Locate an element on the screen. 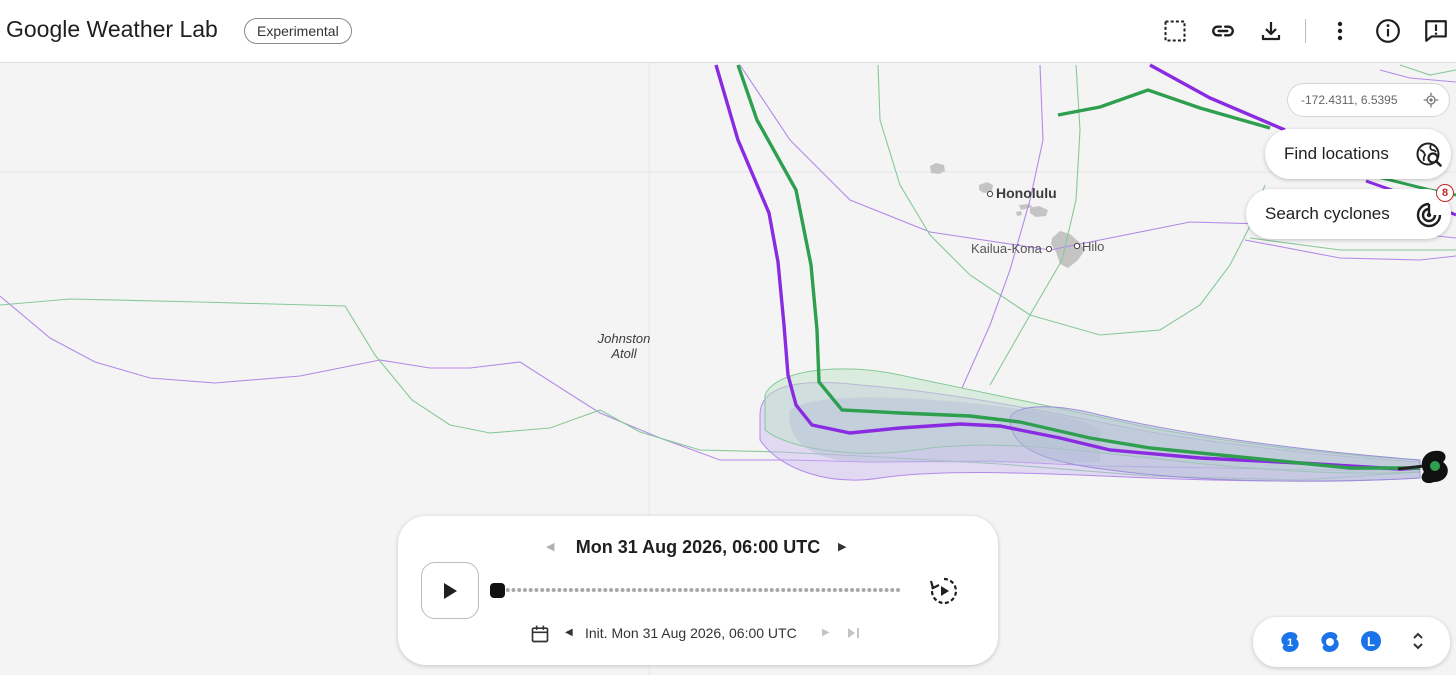  search-cyclones-button: Search cyclones is located at coordinates (1348, 214).